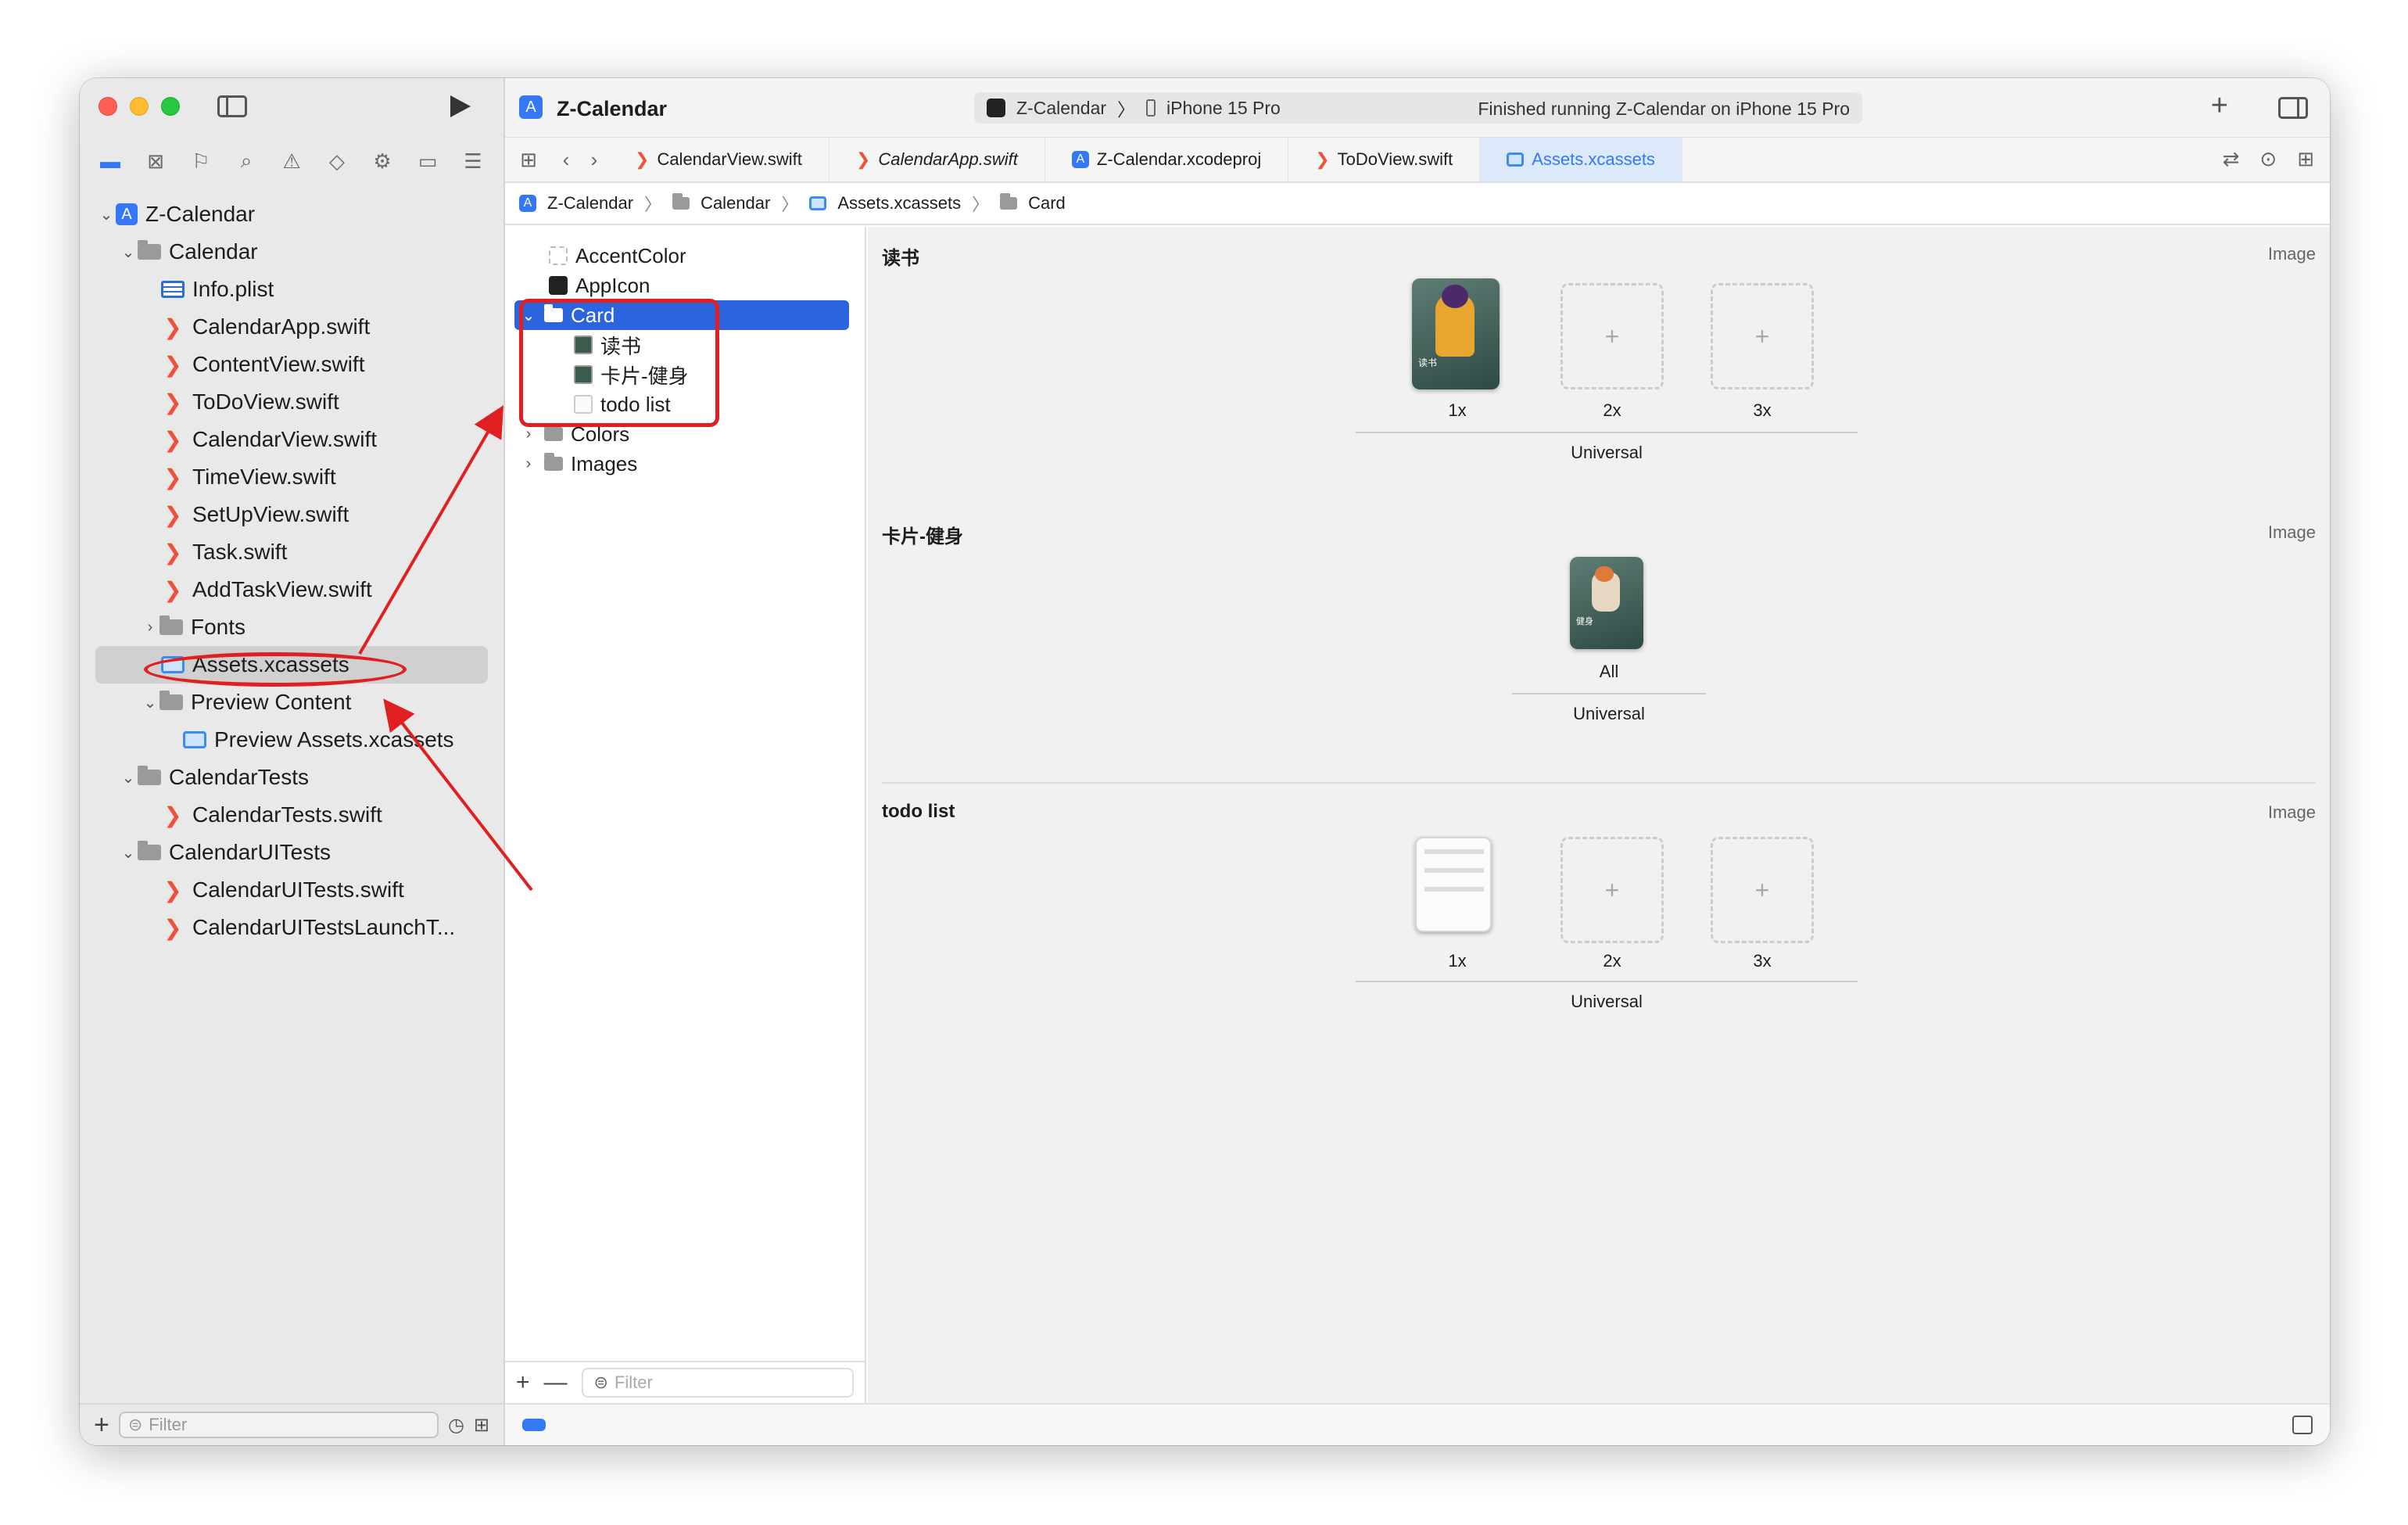 This screenshot has height=1525, width=2408. Describe the element at coordinates (685, 285) in the screenshot. I see `asset-item-appicon: AppIcon` at that location.